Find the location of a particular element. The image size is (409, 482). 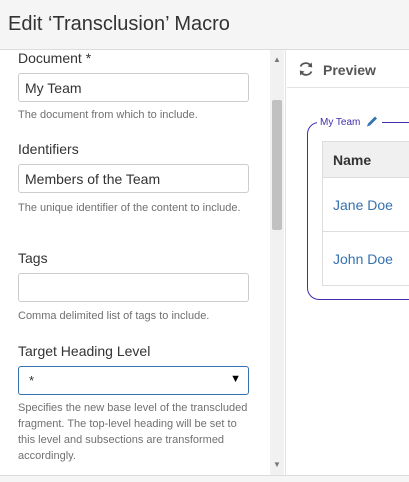

table-row: Jane Doe is located at coordinates (365, 204).